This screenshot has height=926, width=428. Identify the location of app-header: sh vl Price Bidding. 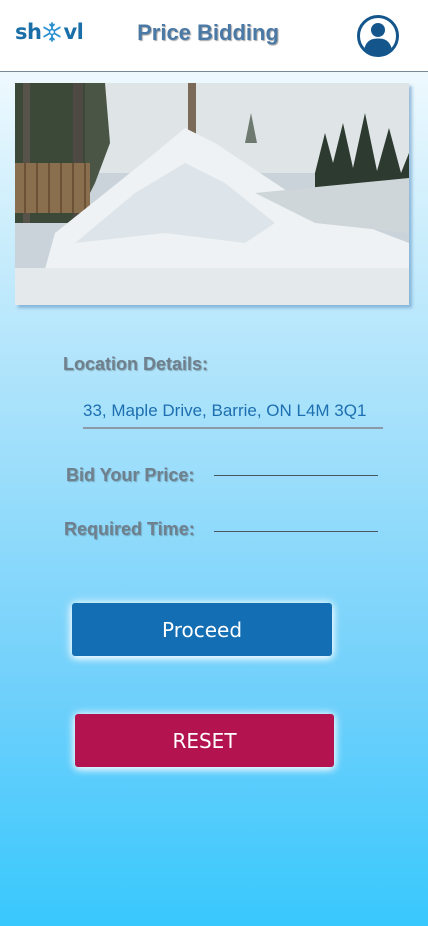
(214, 36).